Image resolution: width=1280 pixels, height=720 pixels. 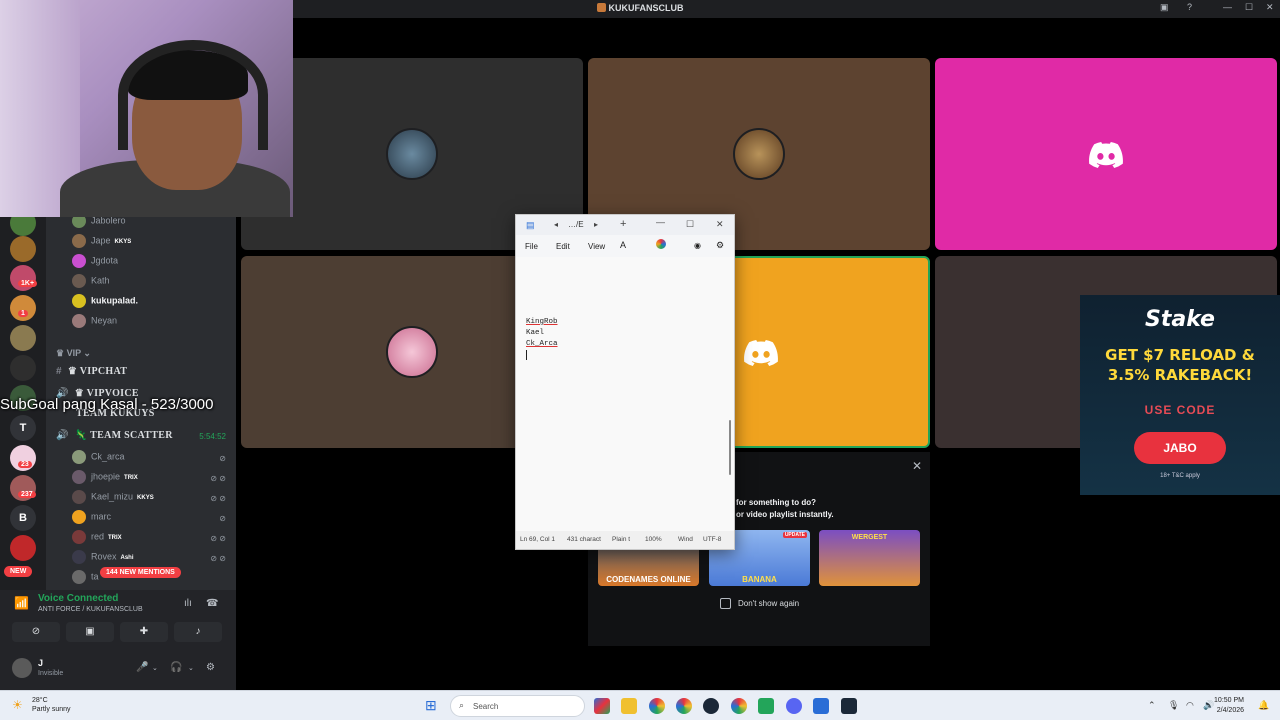 I want to click on account-icon: ◉, so click(x=697, y=245).